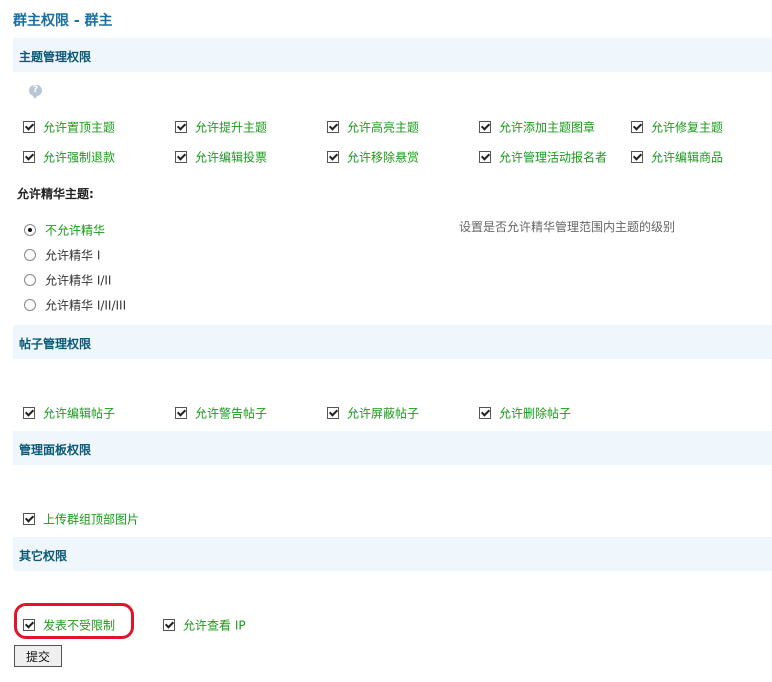  Describe the element at coordinates (537, 127) in the screenshot. I see `checkbox-topic-3: 允许添加主题图章` at that location.